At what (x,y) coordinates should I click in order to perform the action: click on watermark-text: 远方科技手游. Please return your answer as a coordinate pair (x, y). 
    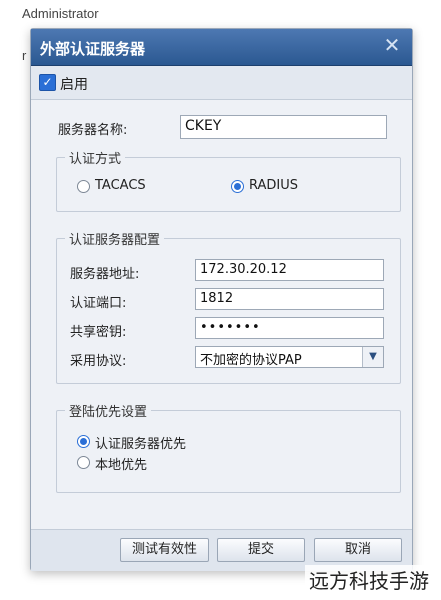
    Looking at the image, I should click on (369, 579).